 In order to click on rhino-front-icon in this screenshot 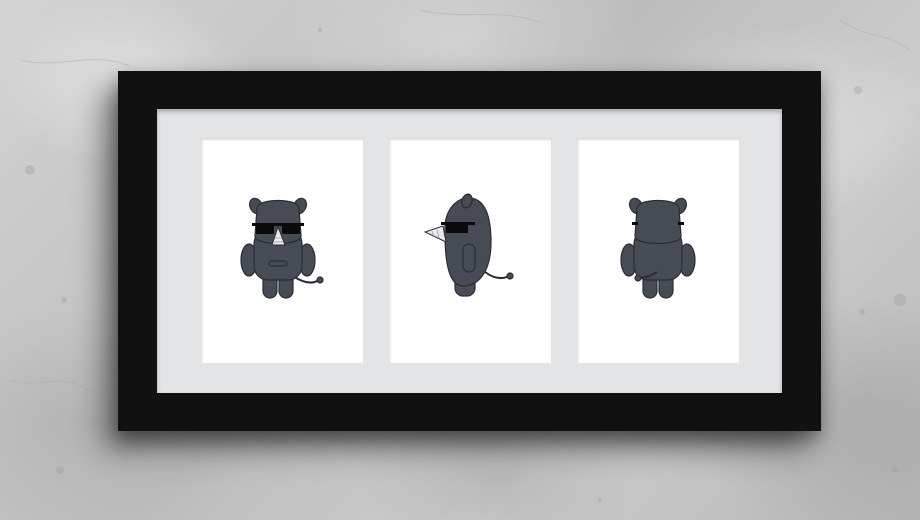, I will do `click(282, 248)`.